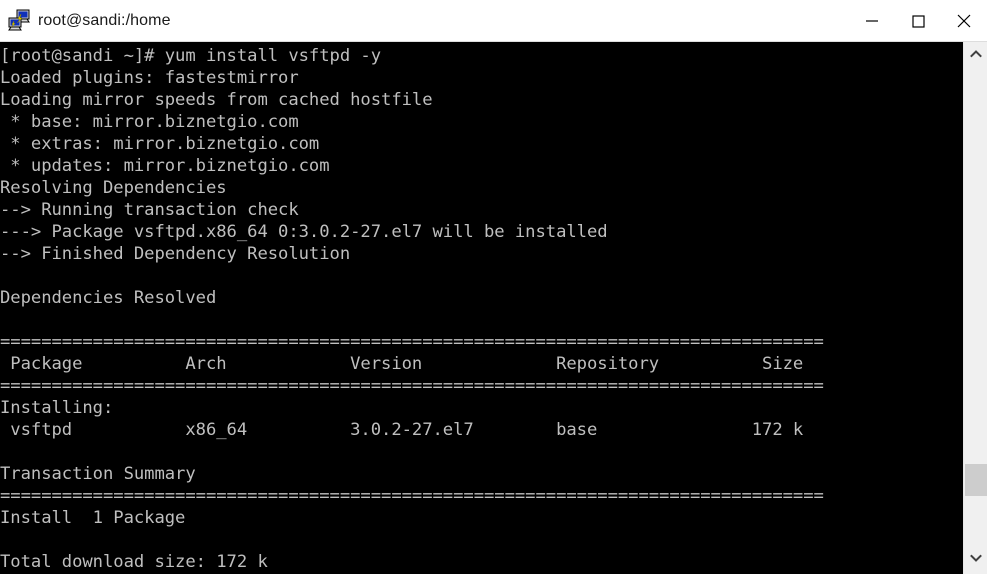 The width and height of the screenshot is (987, 574). What do you see at coordinates (149, 122) in the screenshot?
I see `terminal-line: * base: mirror.biznetgio.com` at bounding box center [149, 122].